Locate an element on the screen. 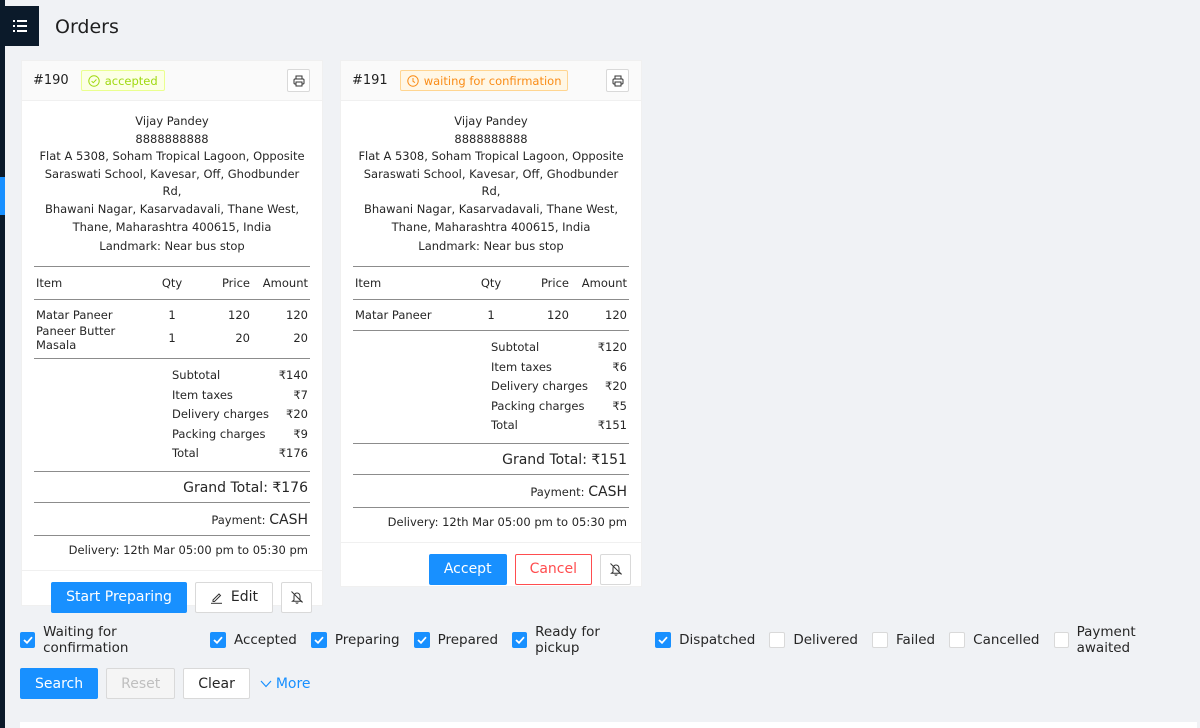 This screenshot has height=728, width=1200. filter-ready-for-pickup: Ready for pickup is located at coordinates (576, 640).